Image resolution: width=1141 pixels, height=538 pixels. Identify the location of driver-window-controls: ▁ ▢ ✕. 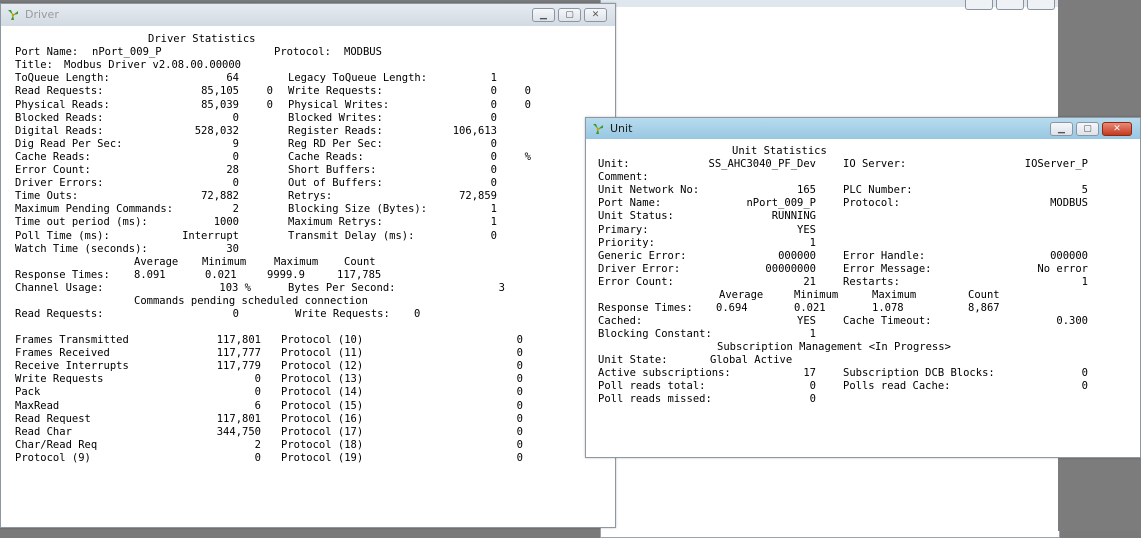
(569, 15).